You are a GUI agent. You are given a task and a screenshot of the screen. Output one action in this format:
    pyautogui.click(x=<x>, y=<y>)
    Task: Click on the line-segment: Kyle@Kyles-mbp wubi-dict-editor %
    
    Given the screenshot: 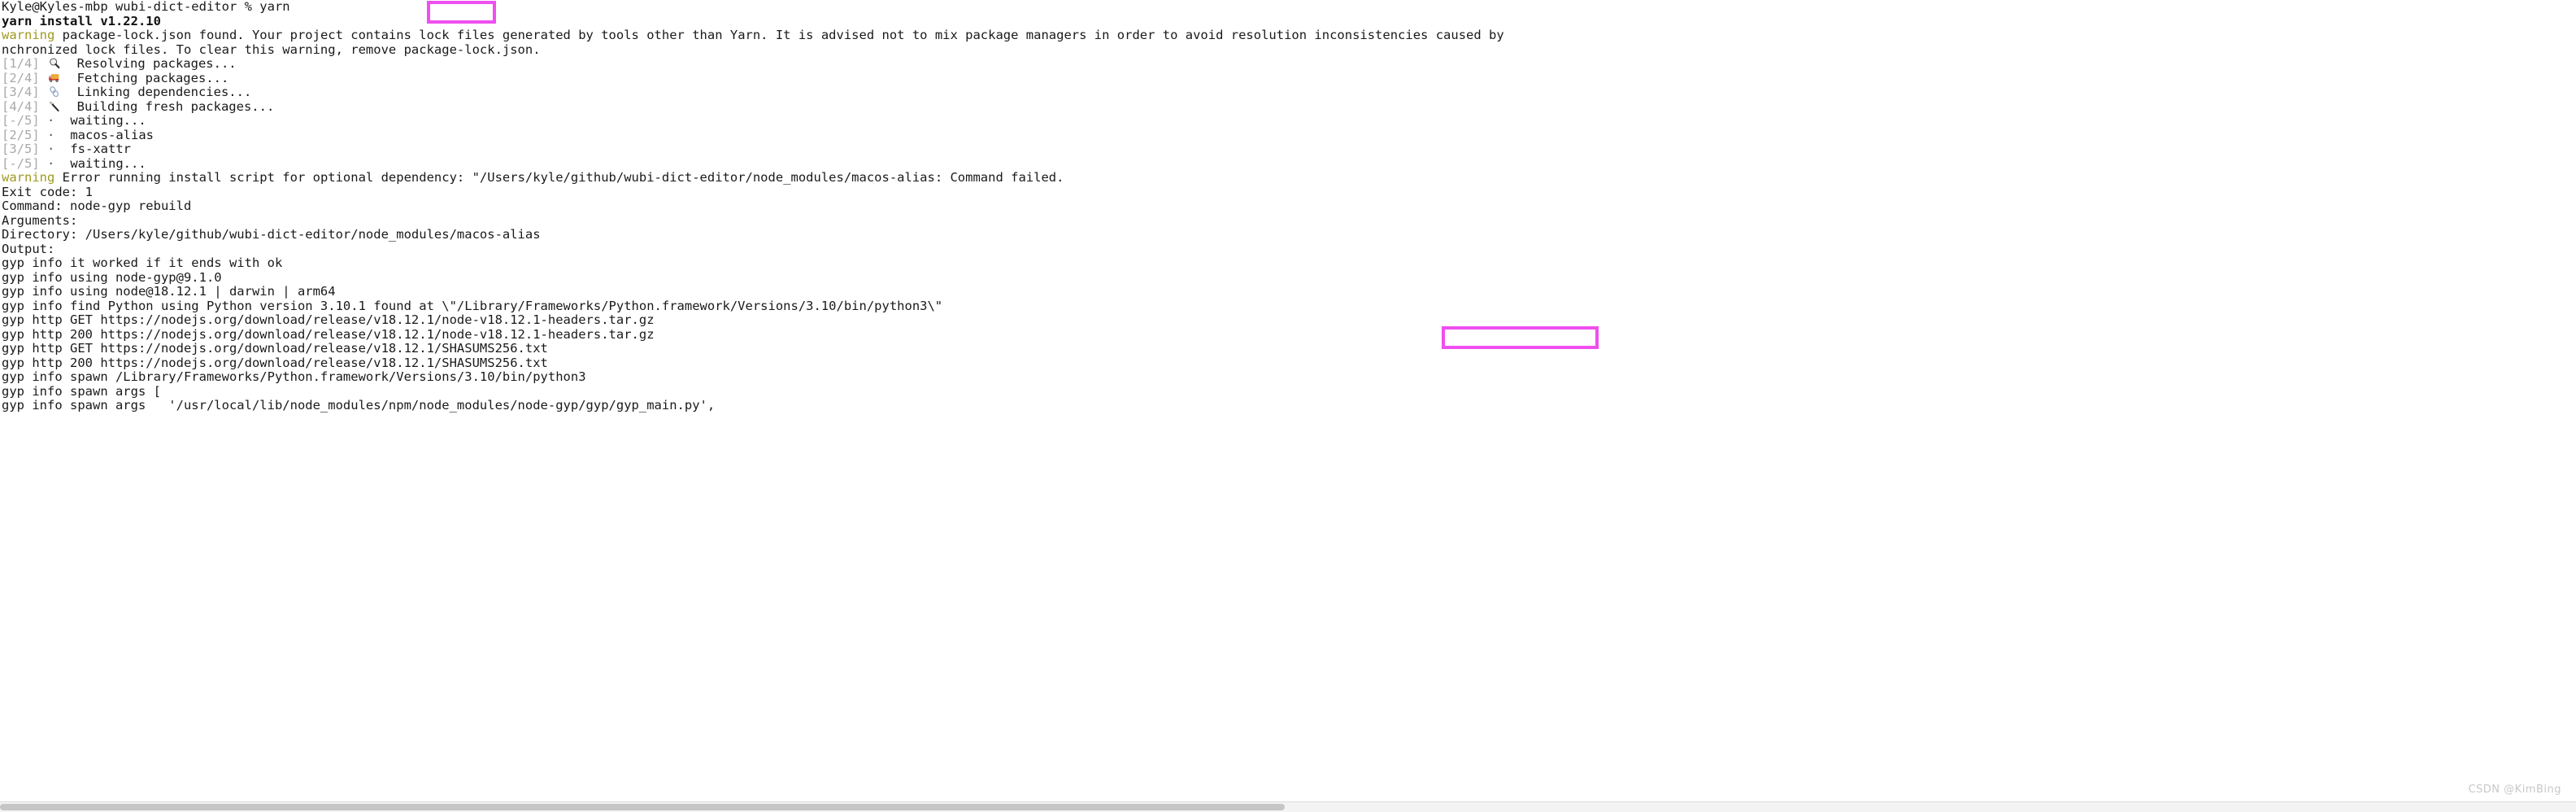 What is the action you would take?
    pyautogui.click(x=131, y=7)
    